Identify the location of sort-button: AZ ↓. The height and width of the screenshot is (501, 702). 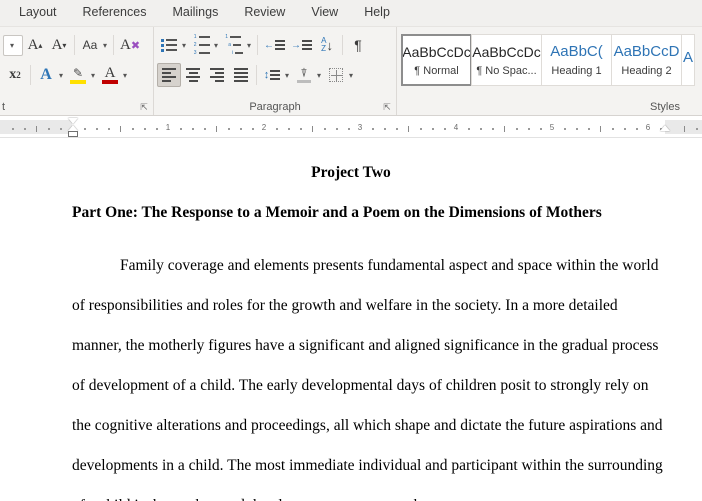
(327, 45).